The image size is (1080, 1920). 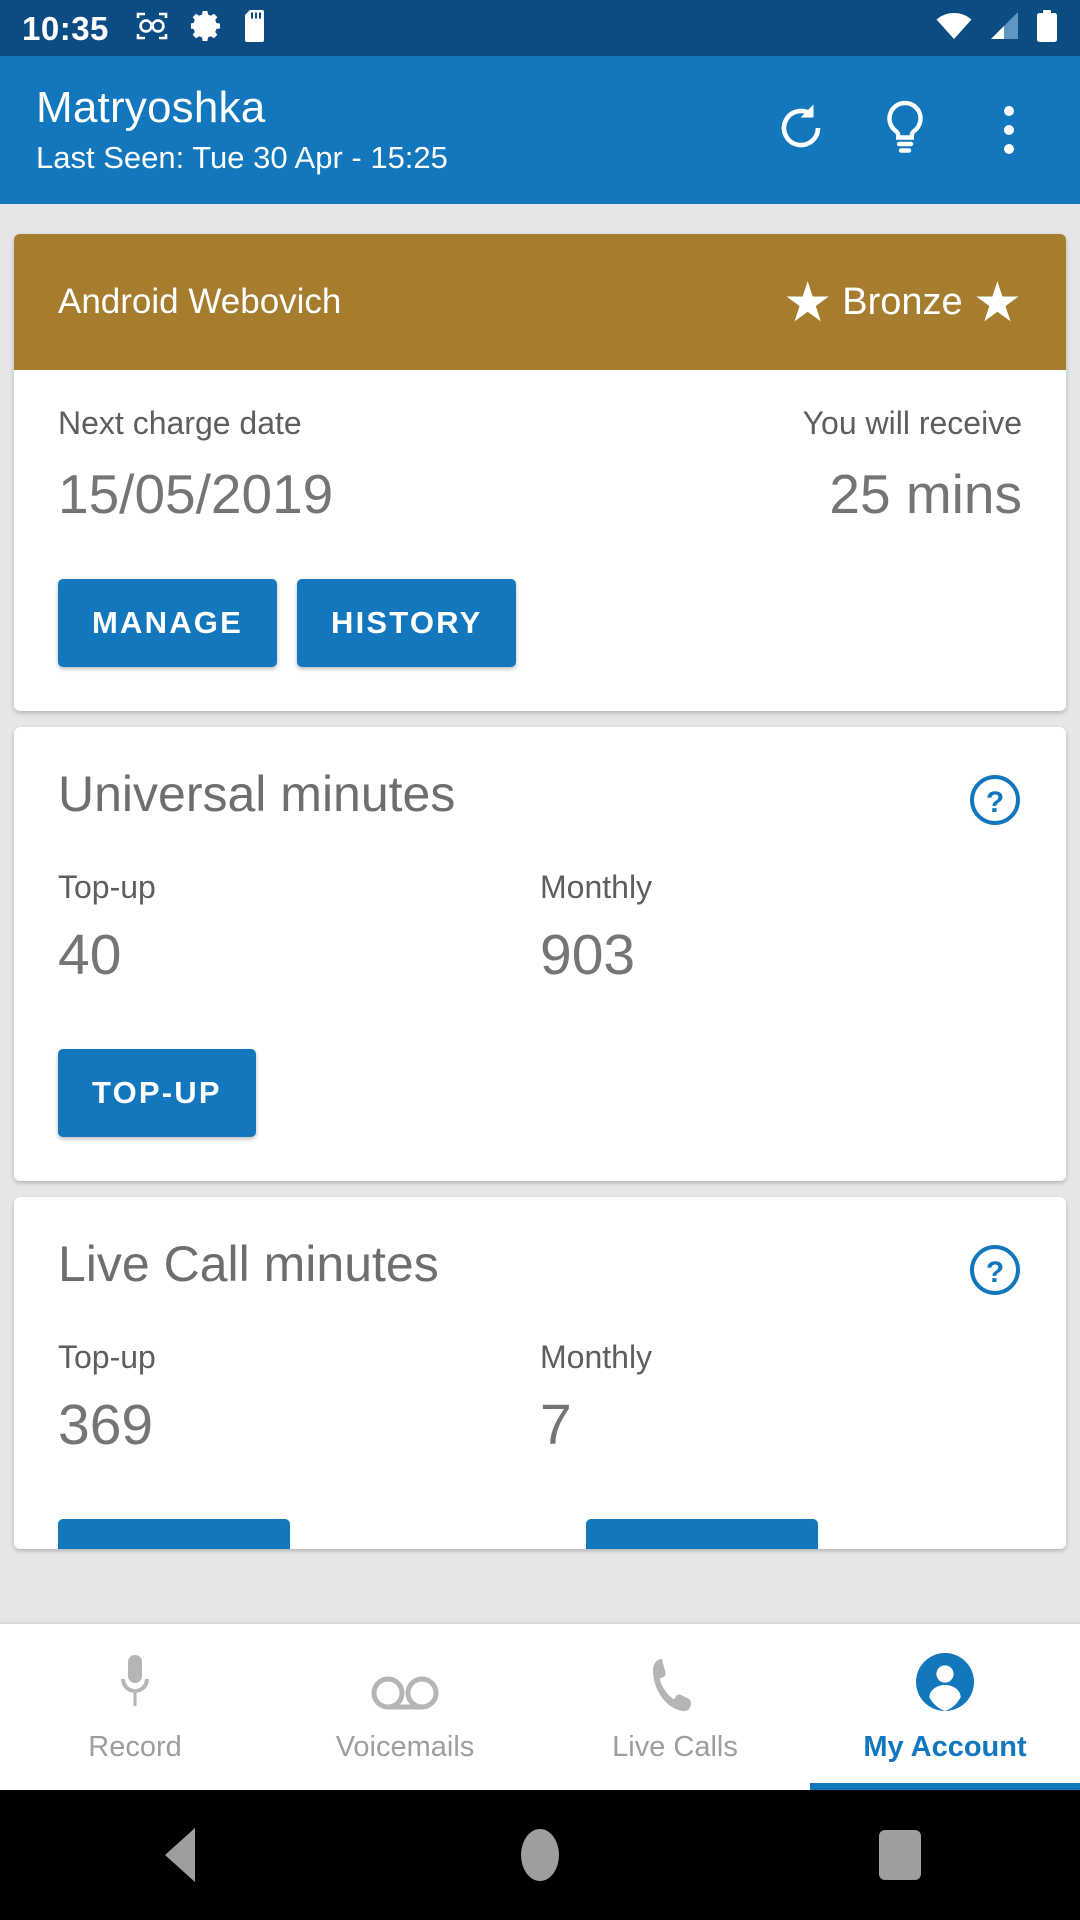 What do you see at coordinates (180, 423) in the screenshot?
I see `next-charge-label: Next charge date` at bounding box center [180, 423].